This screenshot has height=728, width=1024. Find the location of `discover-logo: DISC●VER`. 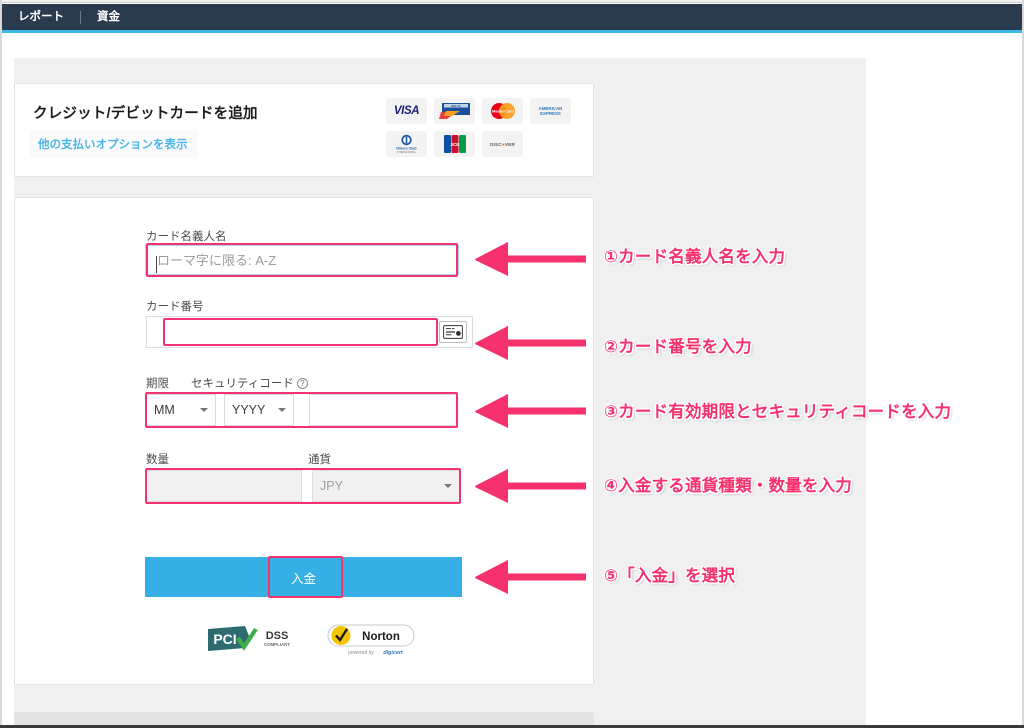

discover-logo: DISC●VER is located at coordinates (502, 144).